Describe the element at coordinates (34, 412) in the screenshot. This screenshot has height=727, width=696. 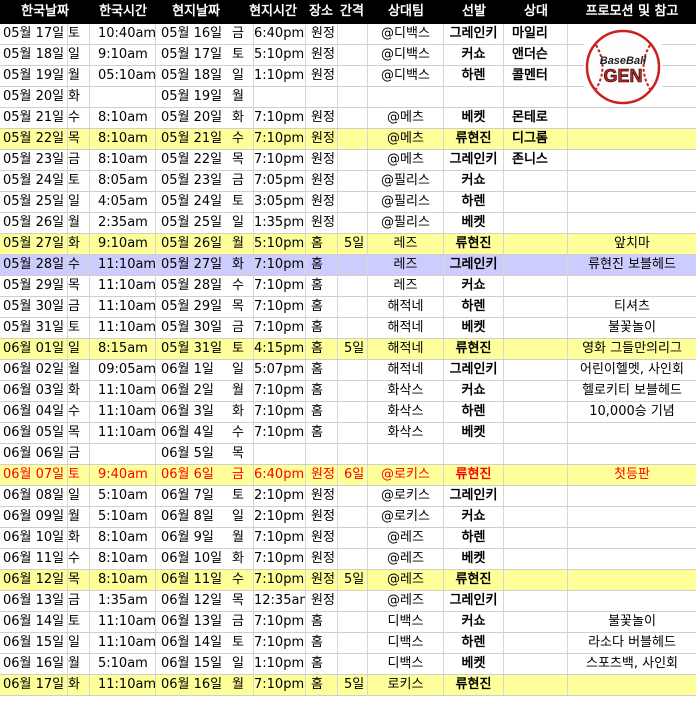
I see `cell-kd: 06월 04일` at that location.